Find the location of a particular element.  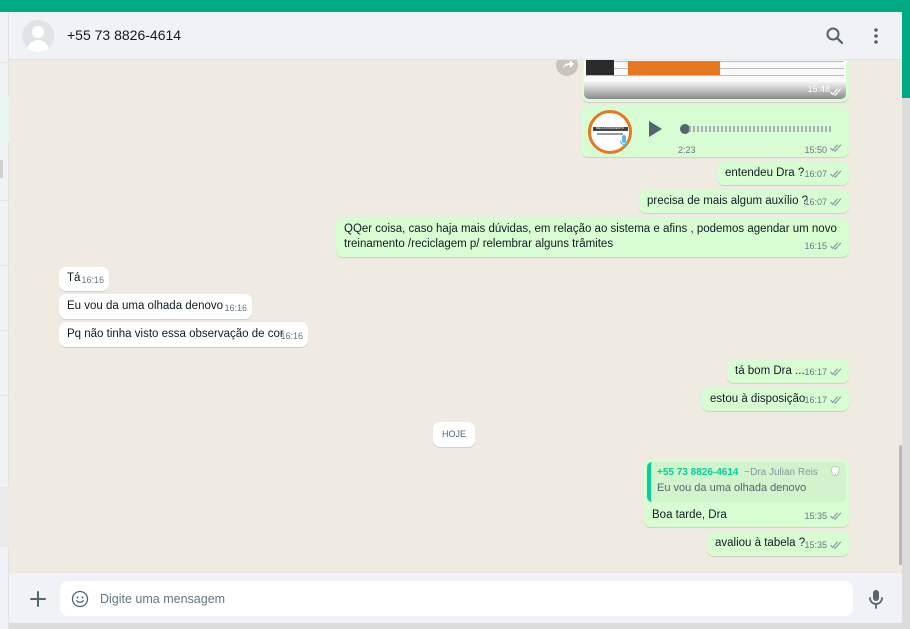

play-icon is located at coordinates (655, 129).